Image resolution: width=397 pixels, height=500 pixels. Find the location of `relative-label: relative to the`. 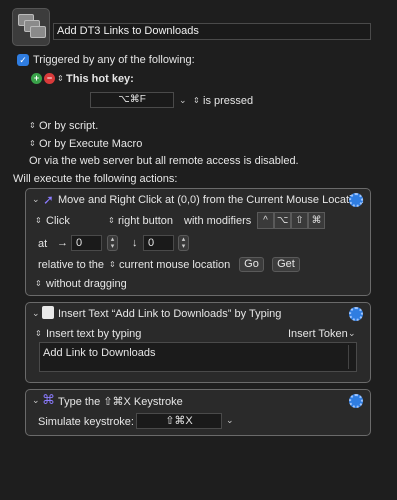

relative-label: relative to the is located at coordinates (71, 265).